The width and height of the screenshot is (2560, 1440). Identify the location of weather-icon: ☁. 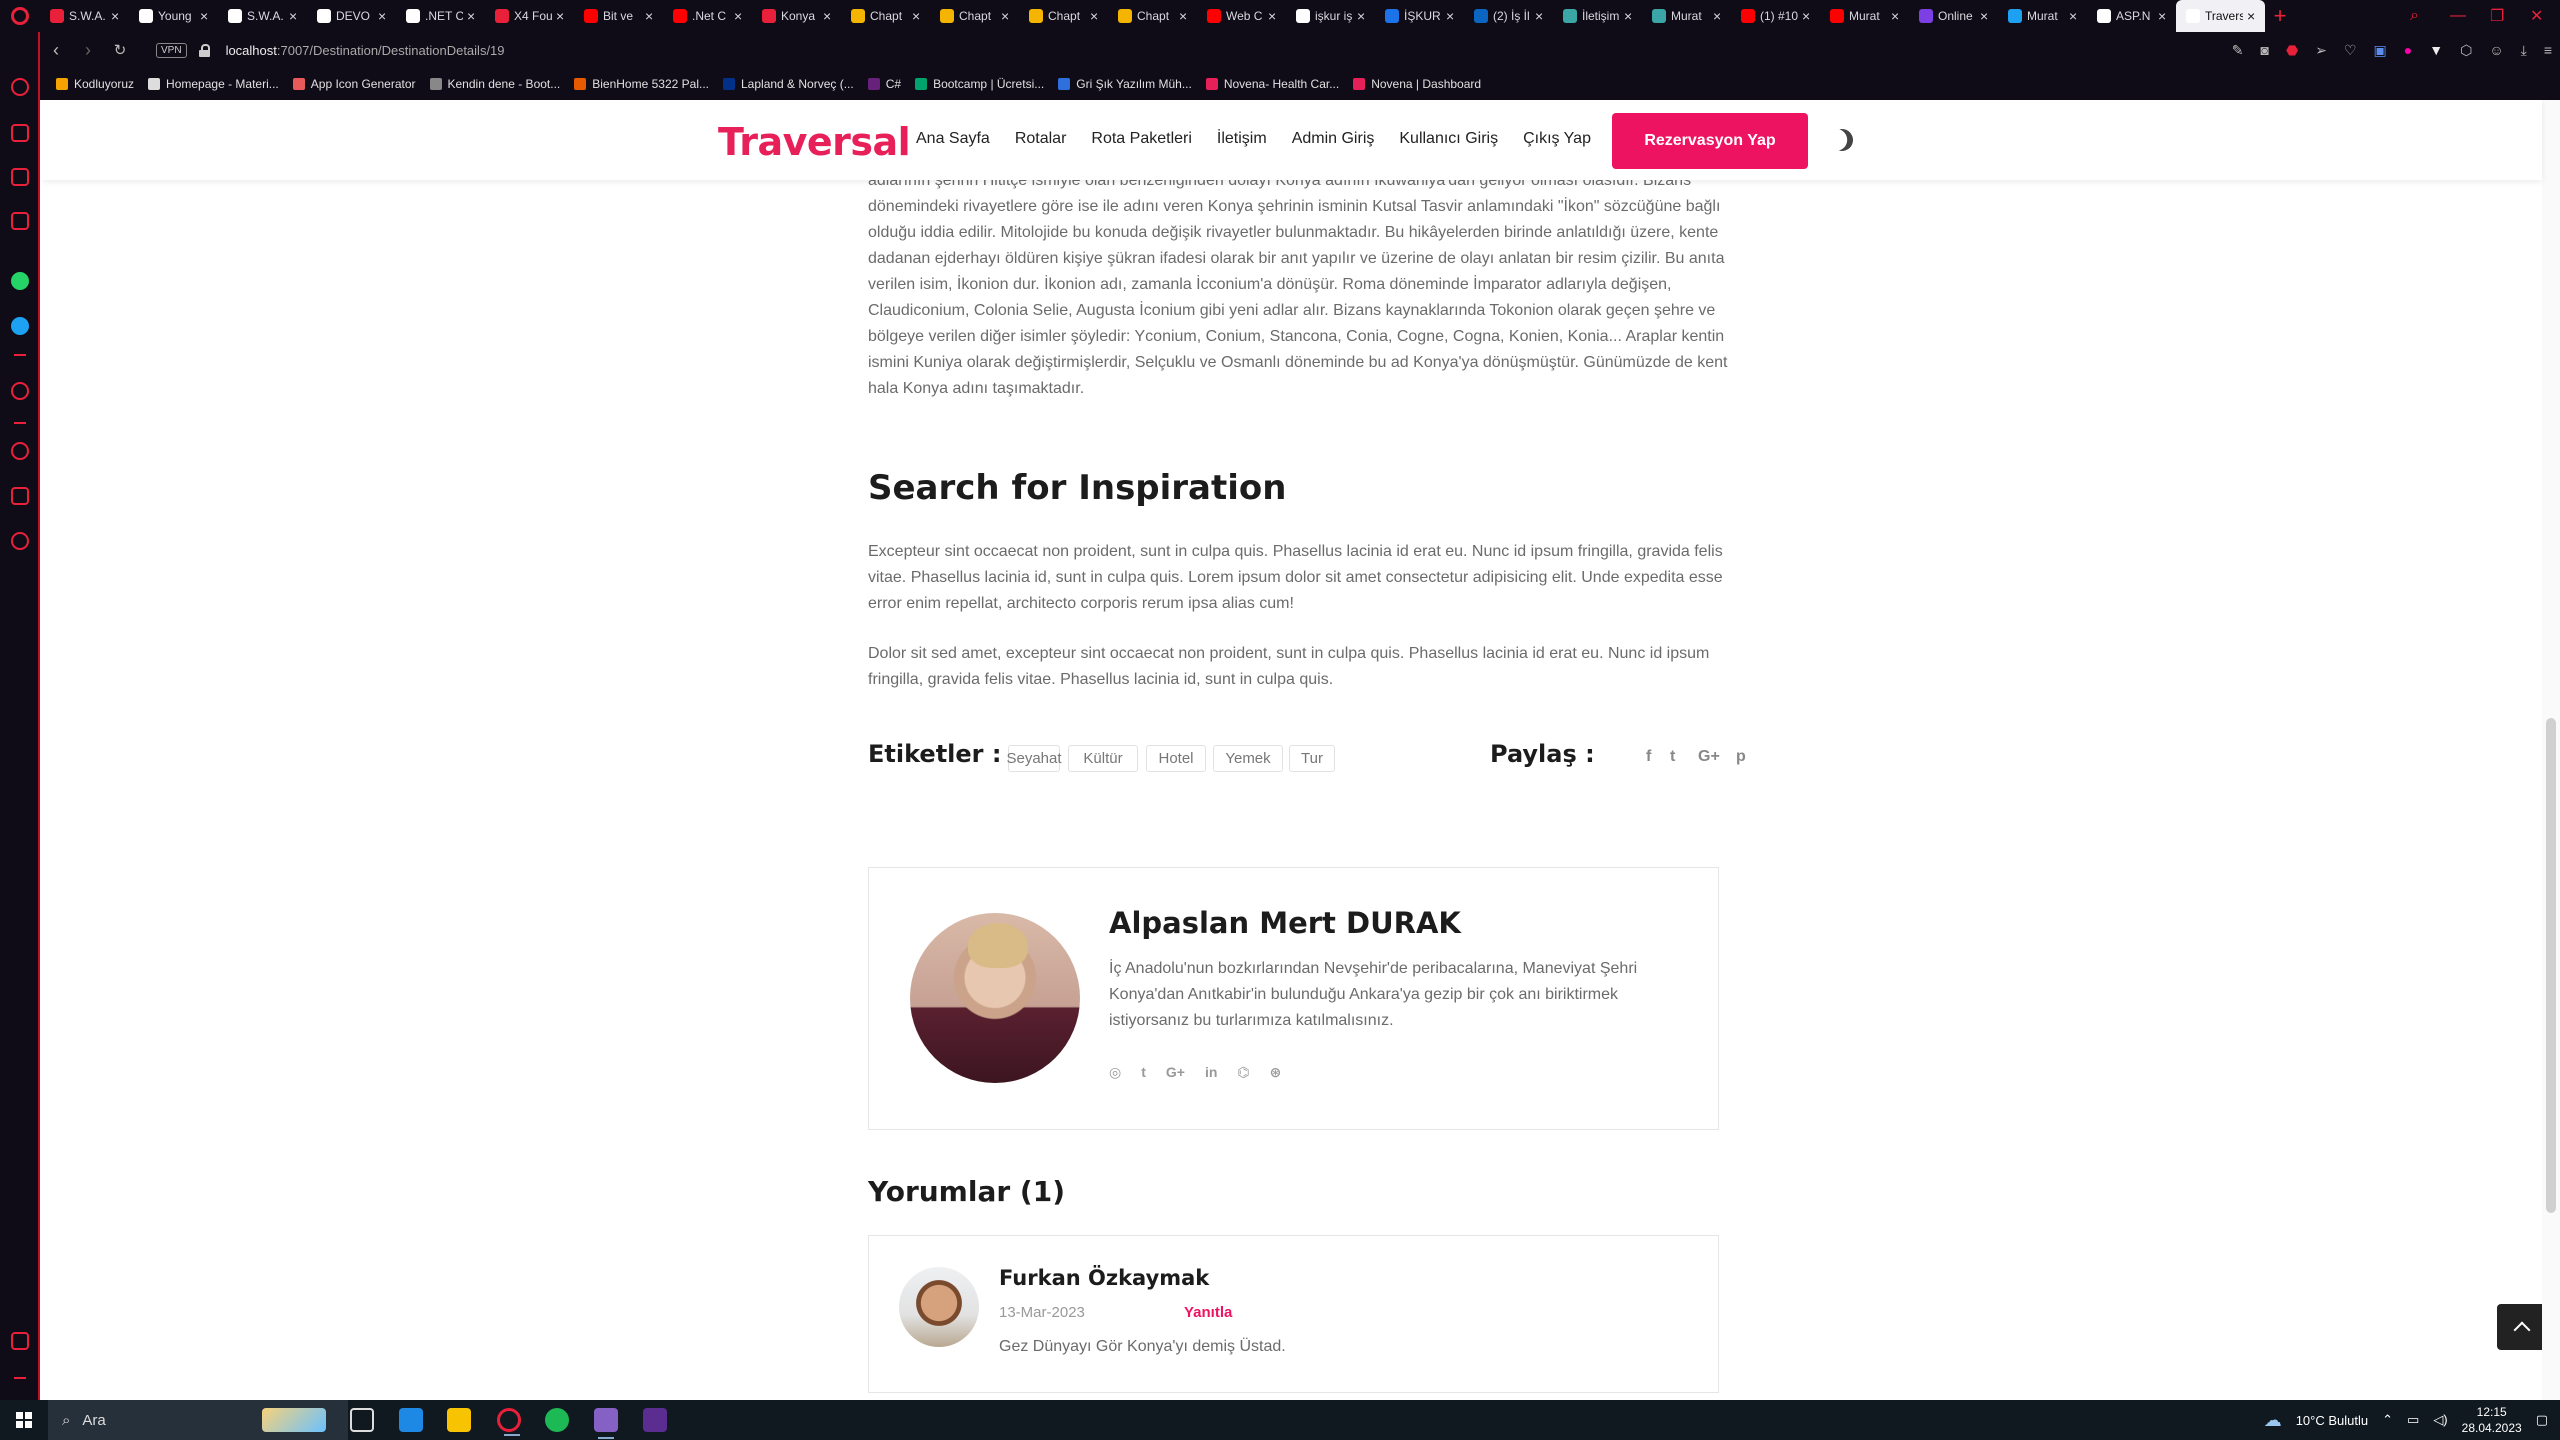
(2273, 1420).